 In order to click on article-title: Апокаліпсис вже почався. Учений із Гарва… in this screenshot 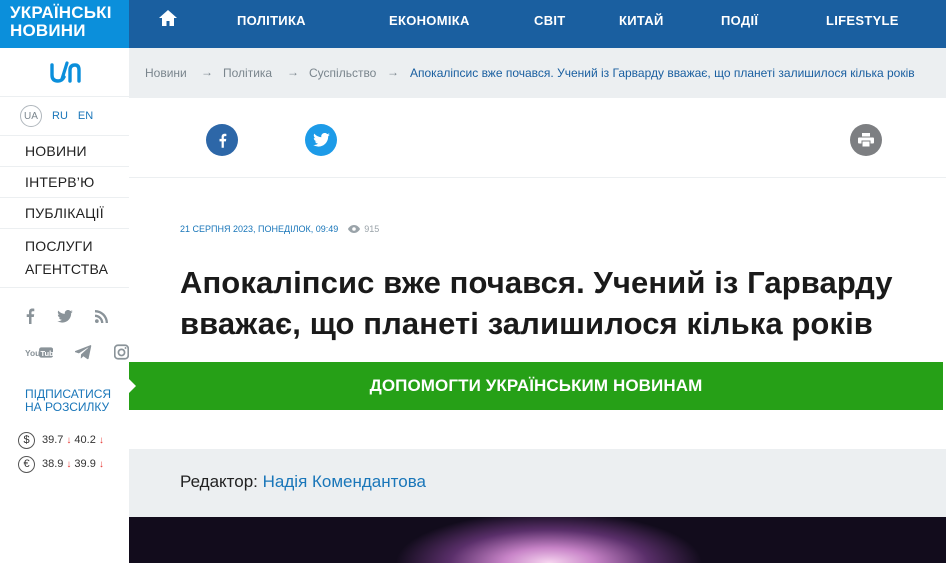, I will do `click(536, 303)`.